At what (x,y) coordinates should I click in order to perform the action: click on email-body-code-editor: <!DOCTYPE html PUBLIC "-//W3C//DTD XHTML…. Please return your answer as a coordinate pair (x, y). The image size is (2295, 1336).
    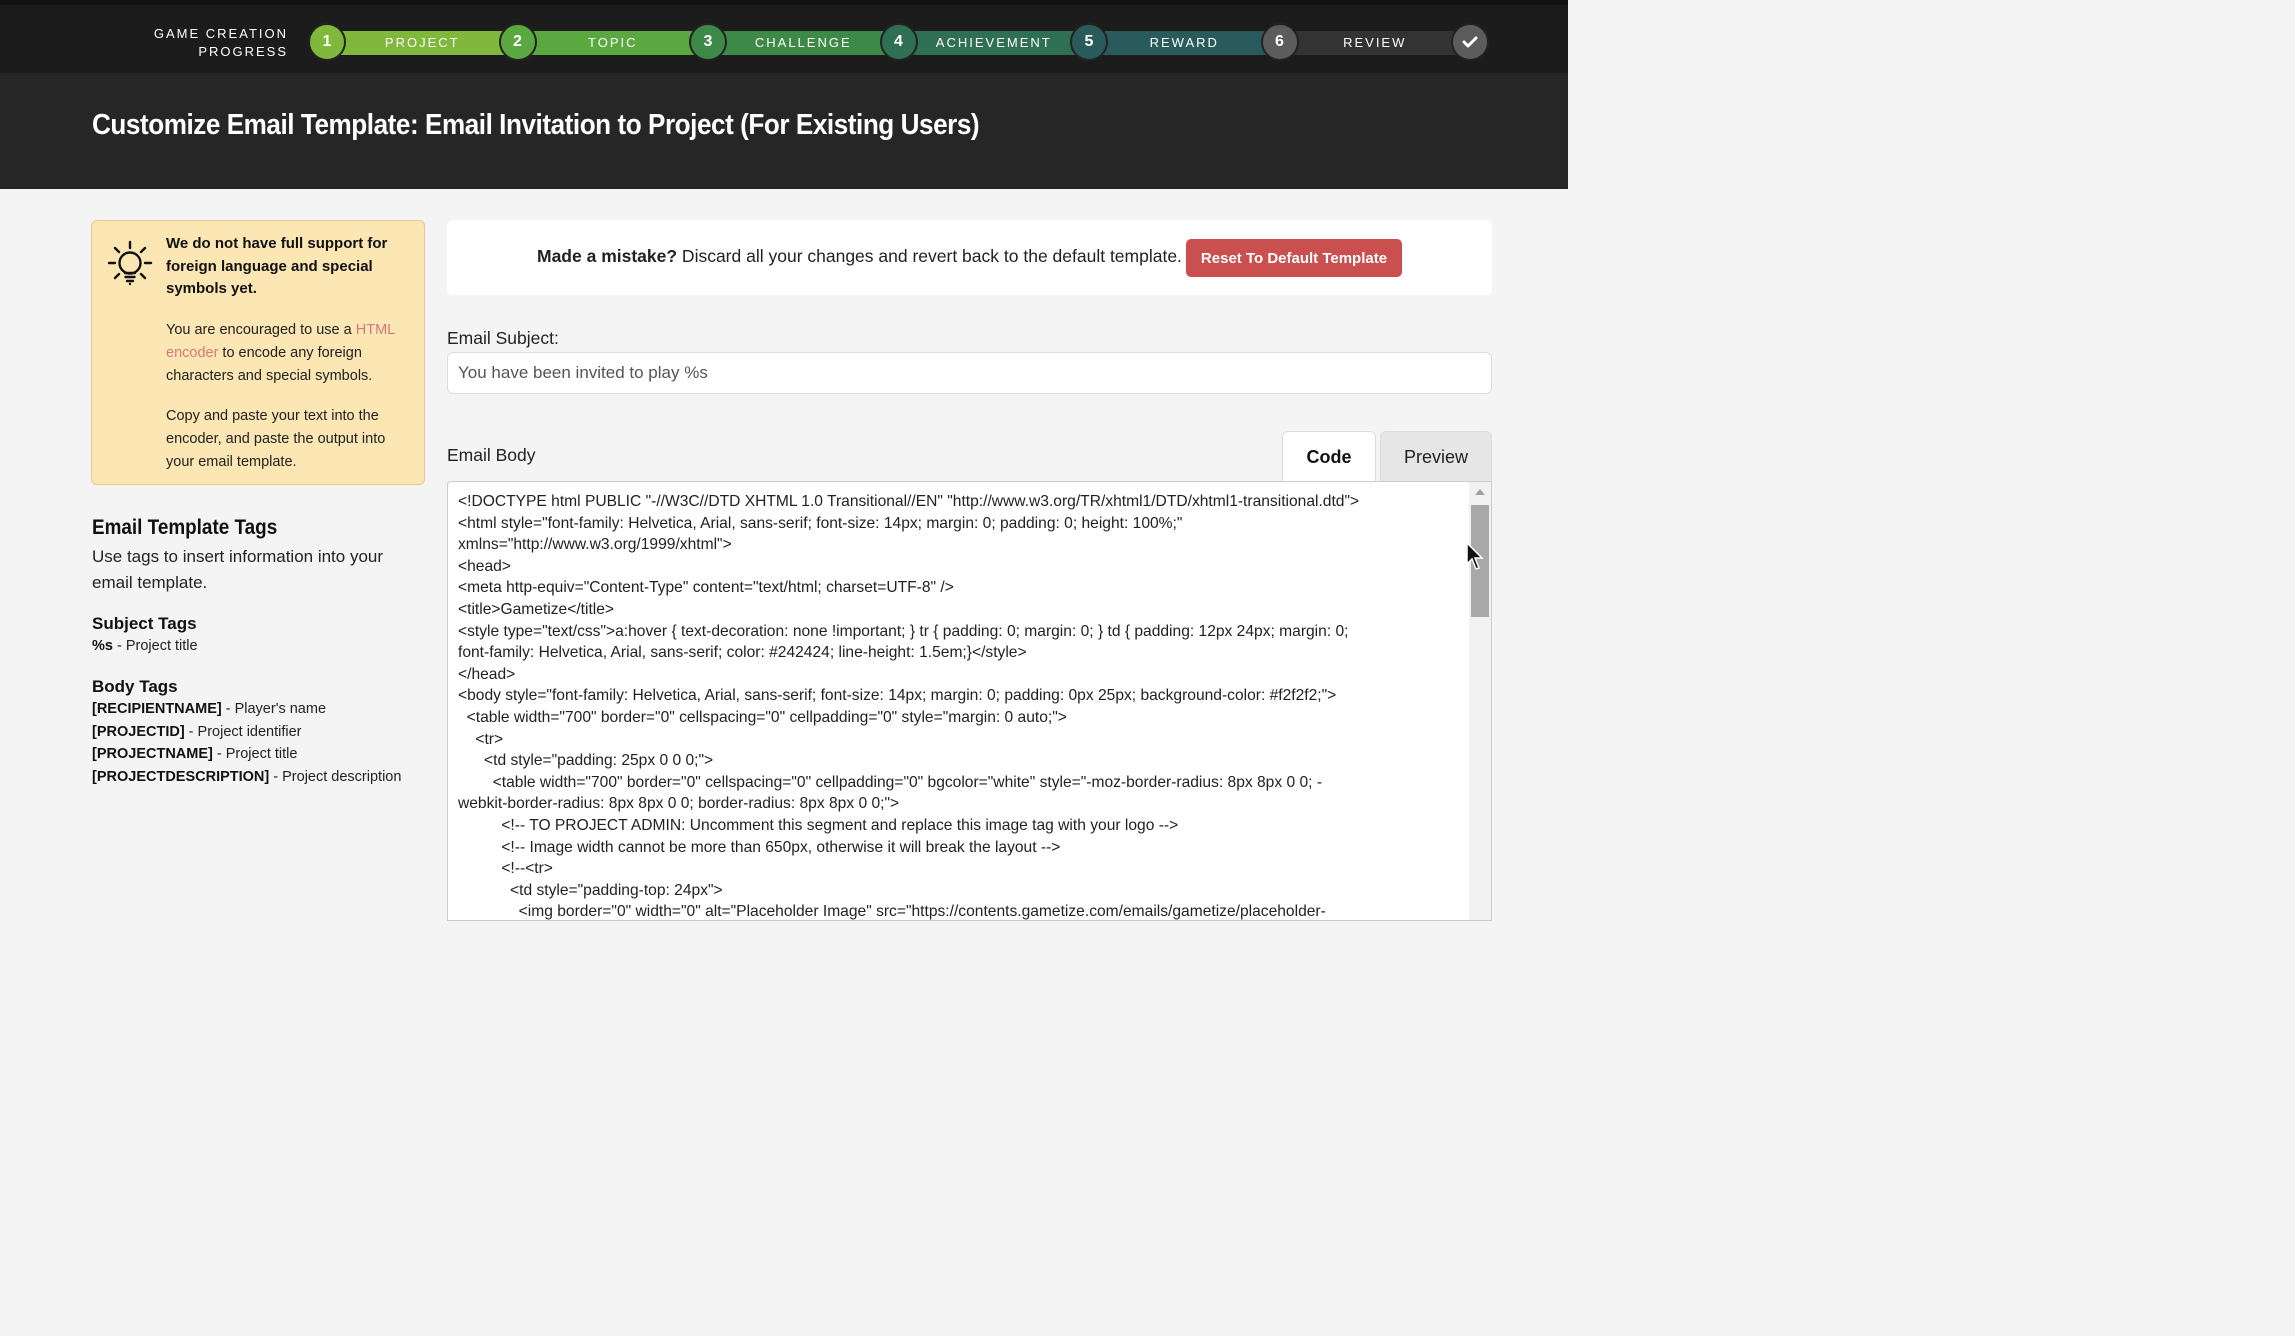
    Looking at the image, I should click on (969, 701).